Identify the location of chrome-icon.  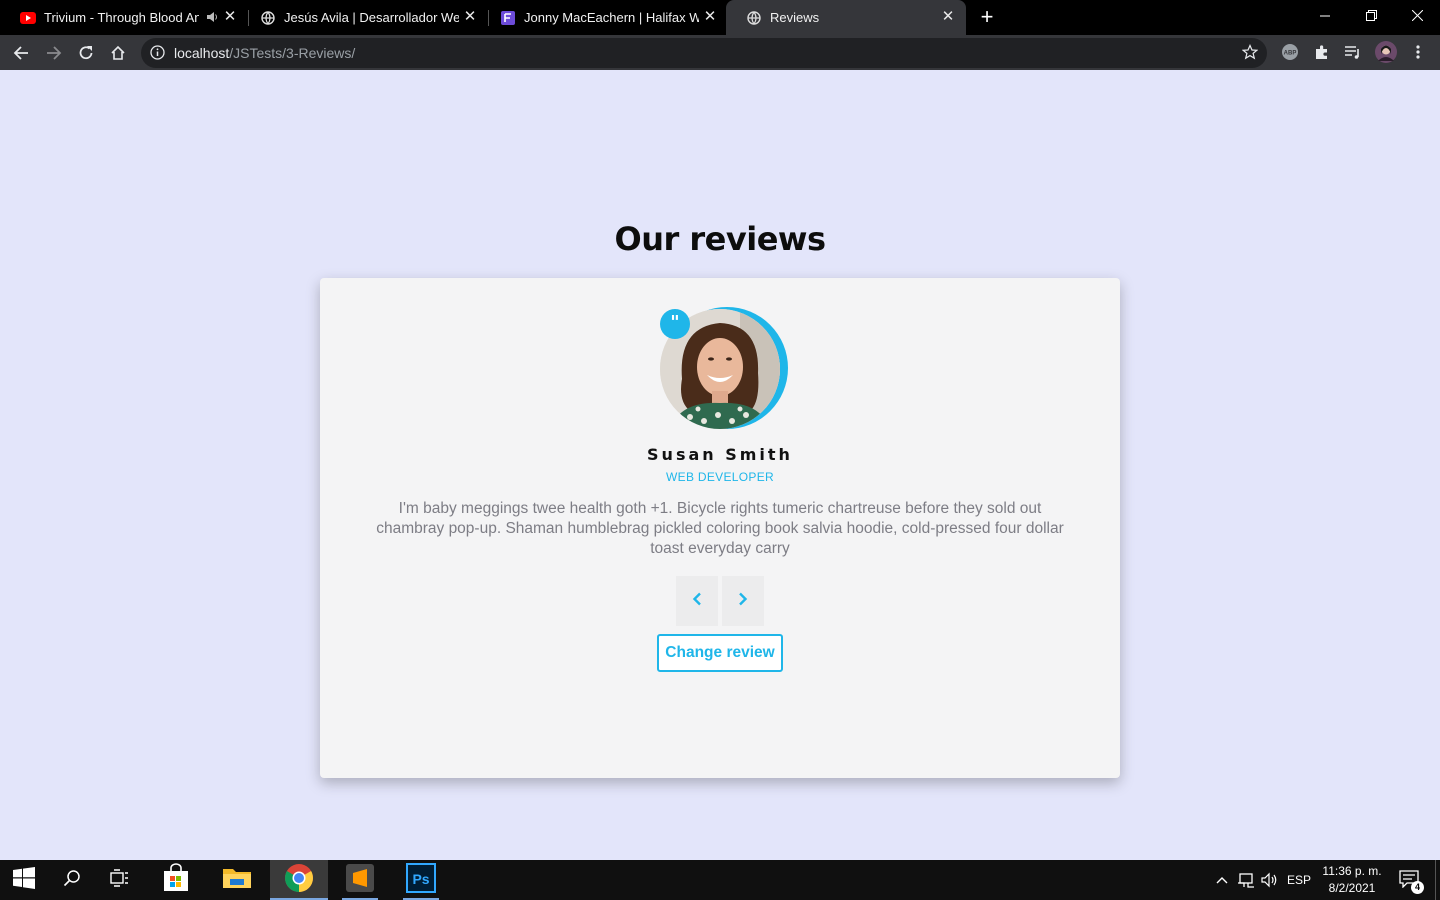
(299, 880).